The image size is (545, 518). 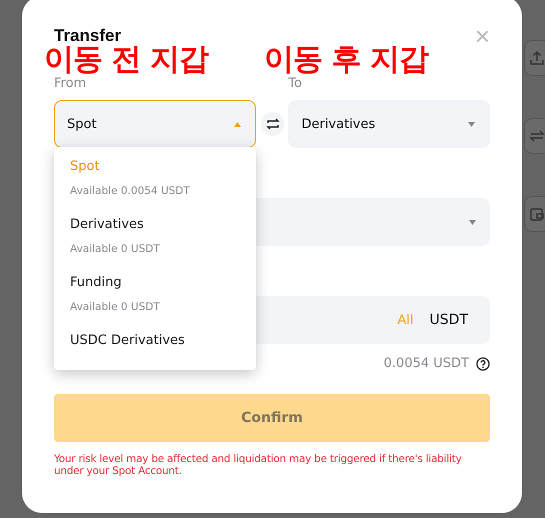 What do you see at coordinates (449, 320) in the screenshot?
I see `unit-label: USDT` at bounding box center [449, 320].